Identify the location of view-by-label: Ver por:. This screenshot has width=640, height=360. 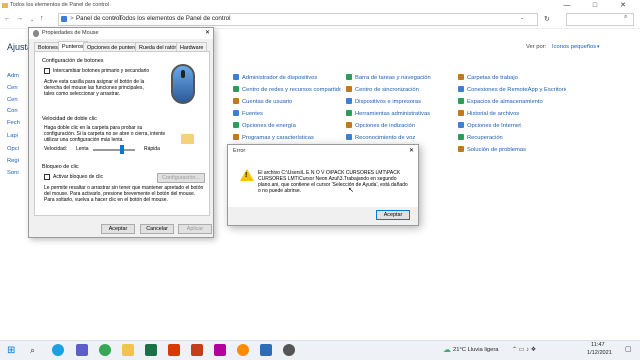
(536, 47).